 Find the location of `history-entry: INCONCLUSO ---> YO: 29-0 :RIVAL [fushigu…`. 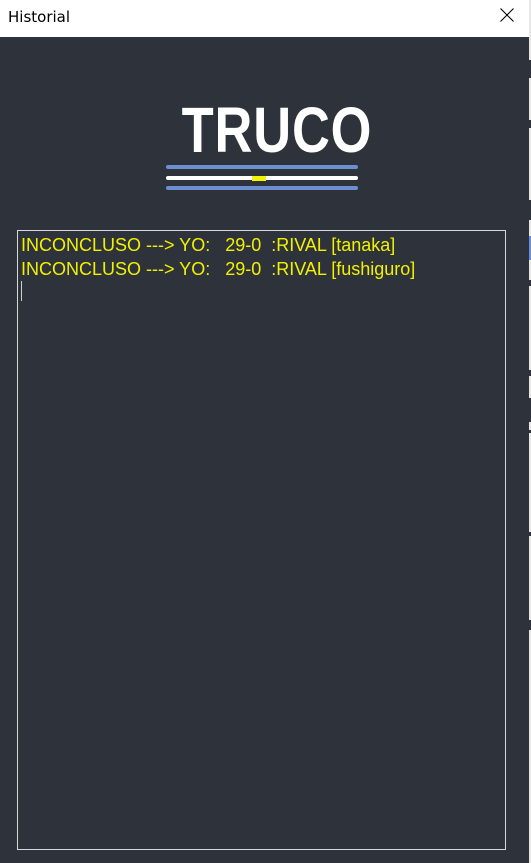

history-entry: INCONCLUSO ---> YO: 29-0 :RIVAL [fushigu… is located at coordinates (218, 269).